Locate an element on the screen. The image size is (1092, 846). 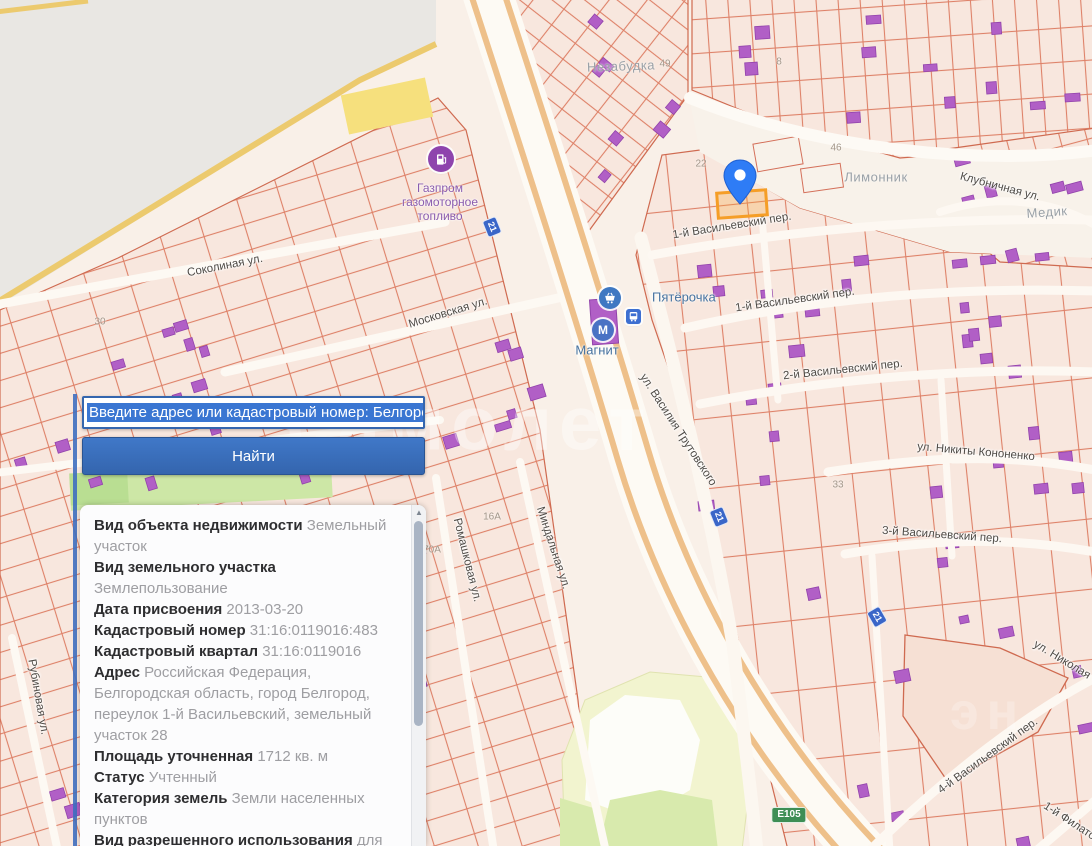
panel-field: Кадастровый квартал 31:16:0119016 is located at coordinates (244, 651).